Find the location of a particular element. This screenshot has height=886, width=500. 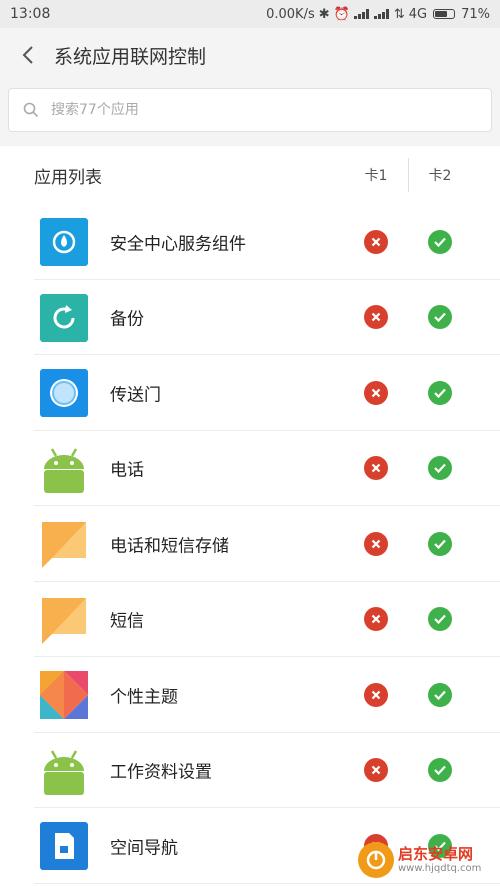

status-icons: 0.00K/s ✱ ⏰ ⇅ 4G 71% is located at coordinates (378, 14).